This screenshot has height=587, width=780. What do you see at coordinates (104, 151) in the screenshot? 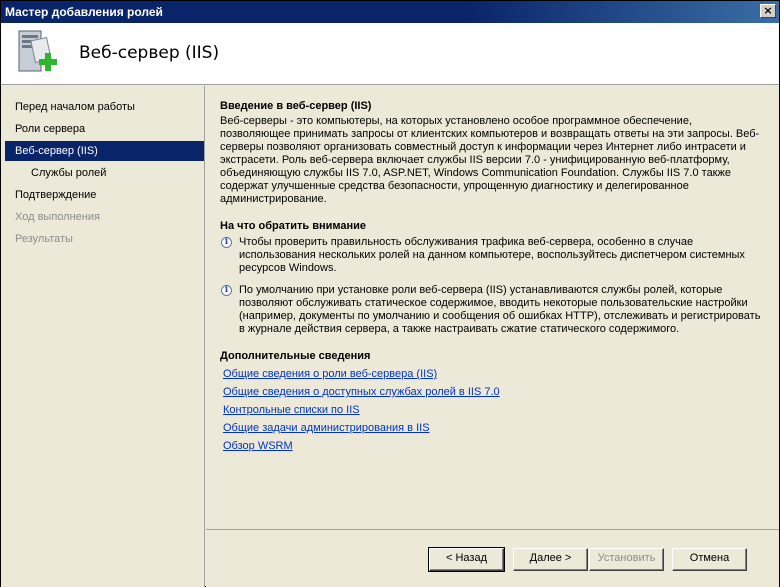
I see `nav-item-web-server-iis: Веб-сервер (IIS)` at bounding box center [104, 151].